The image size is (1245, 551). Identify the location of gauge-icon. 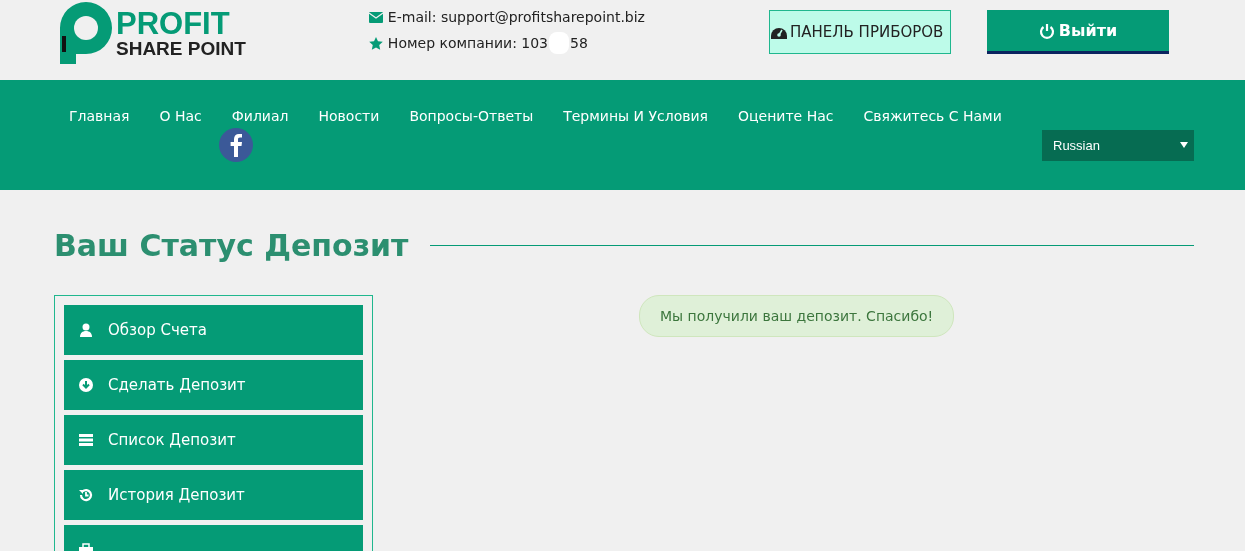
(778, 32).